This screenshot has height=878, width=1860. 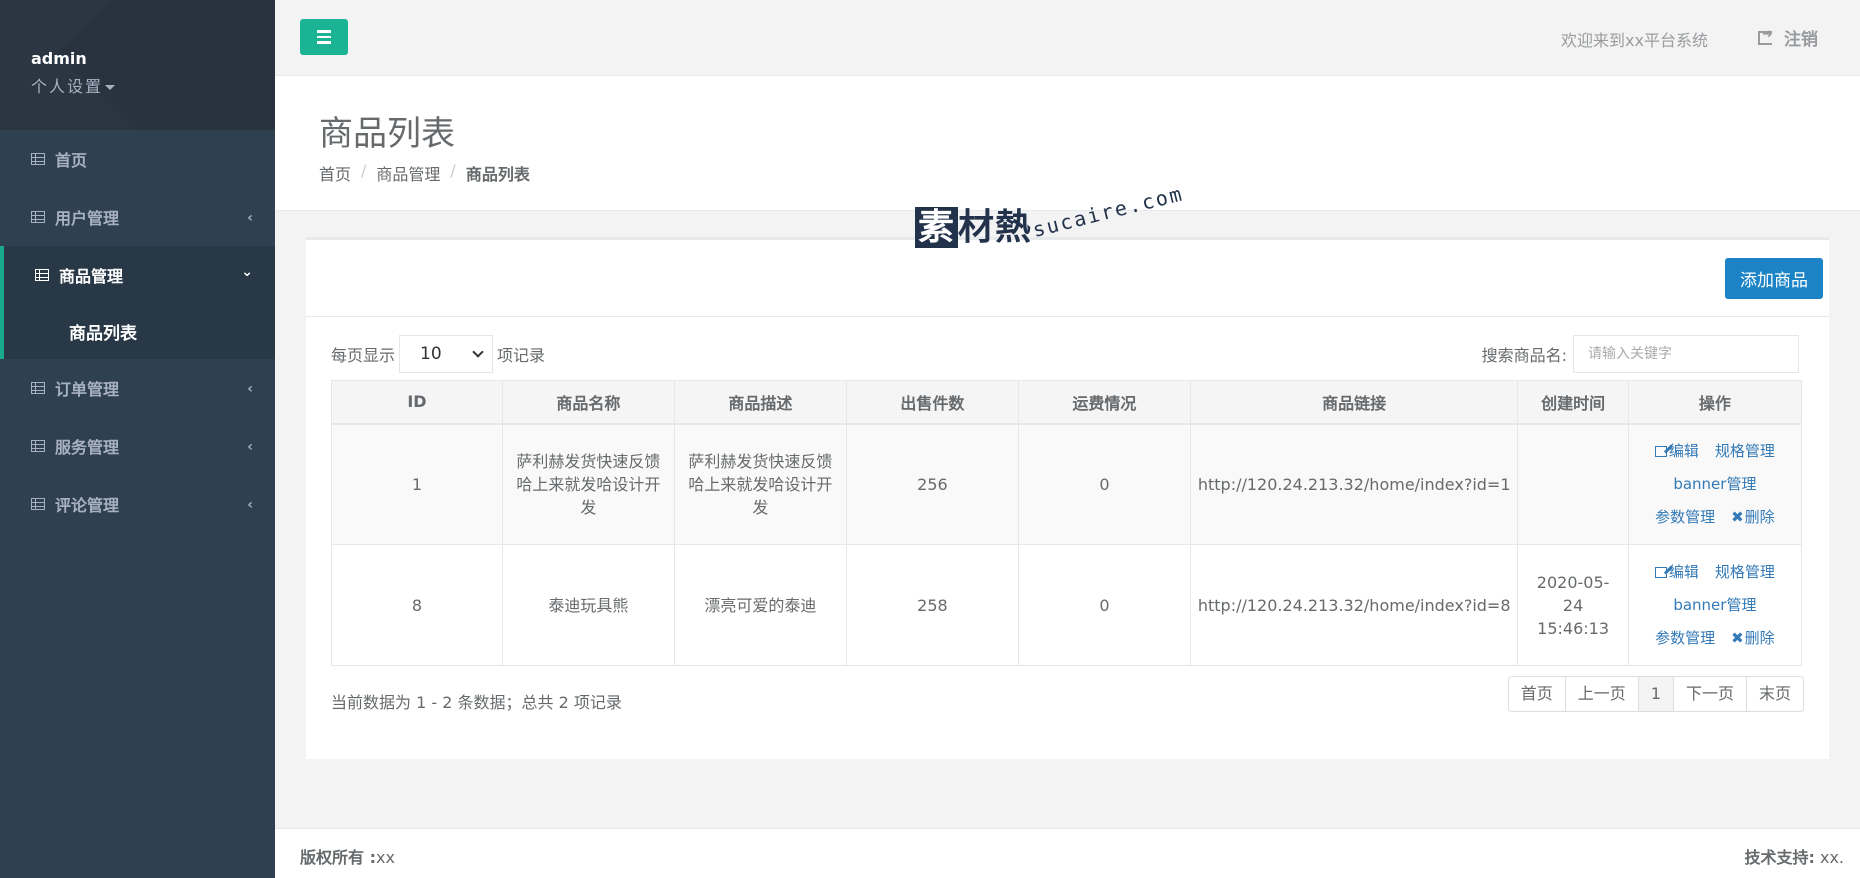 What do you see at coordinates (1536, 694) in the screenshot?
I see `pagination-first: 首页` at bounding box center [1536, 694].